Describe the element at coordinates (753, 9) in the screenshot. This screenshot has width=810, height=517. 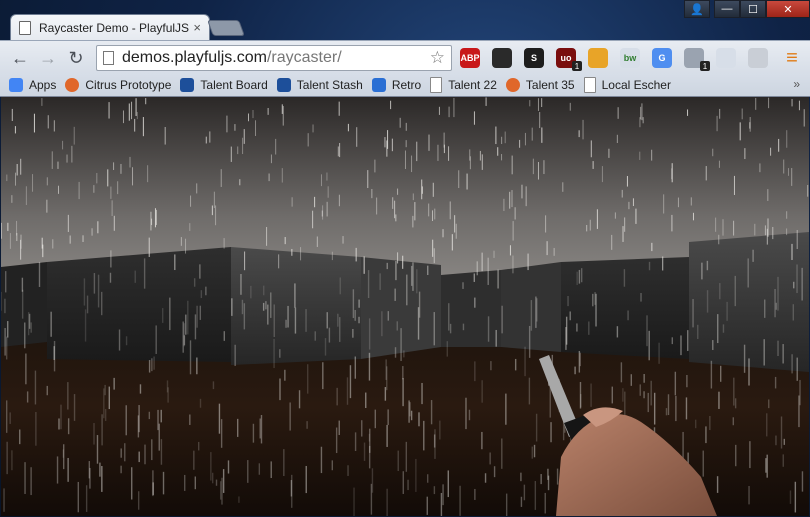
I see `maximize-button: ☐` at that location.